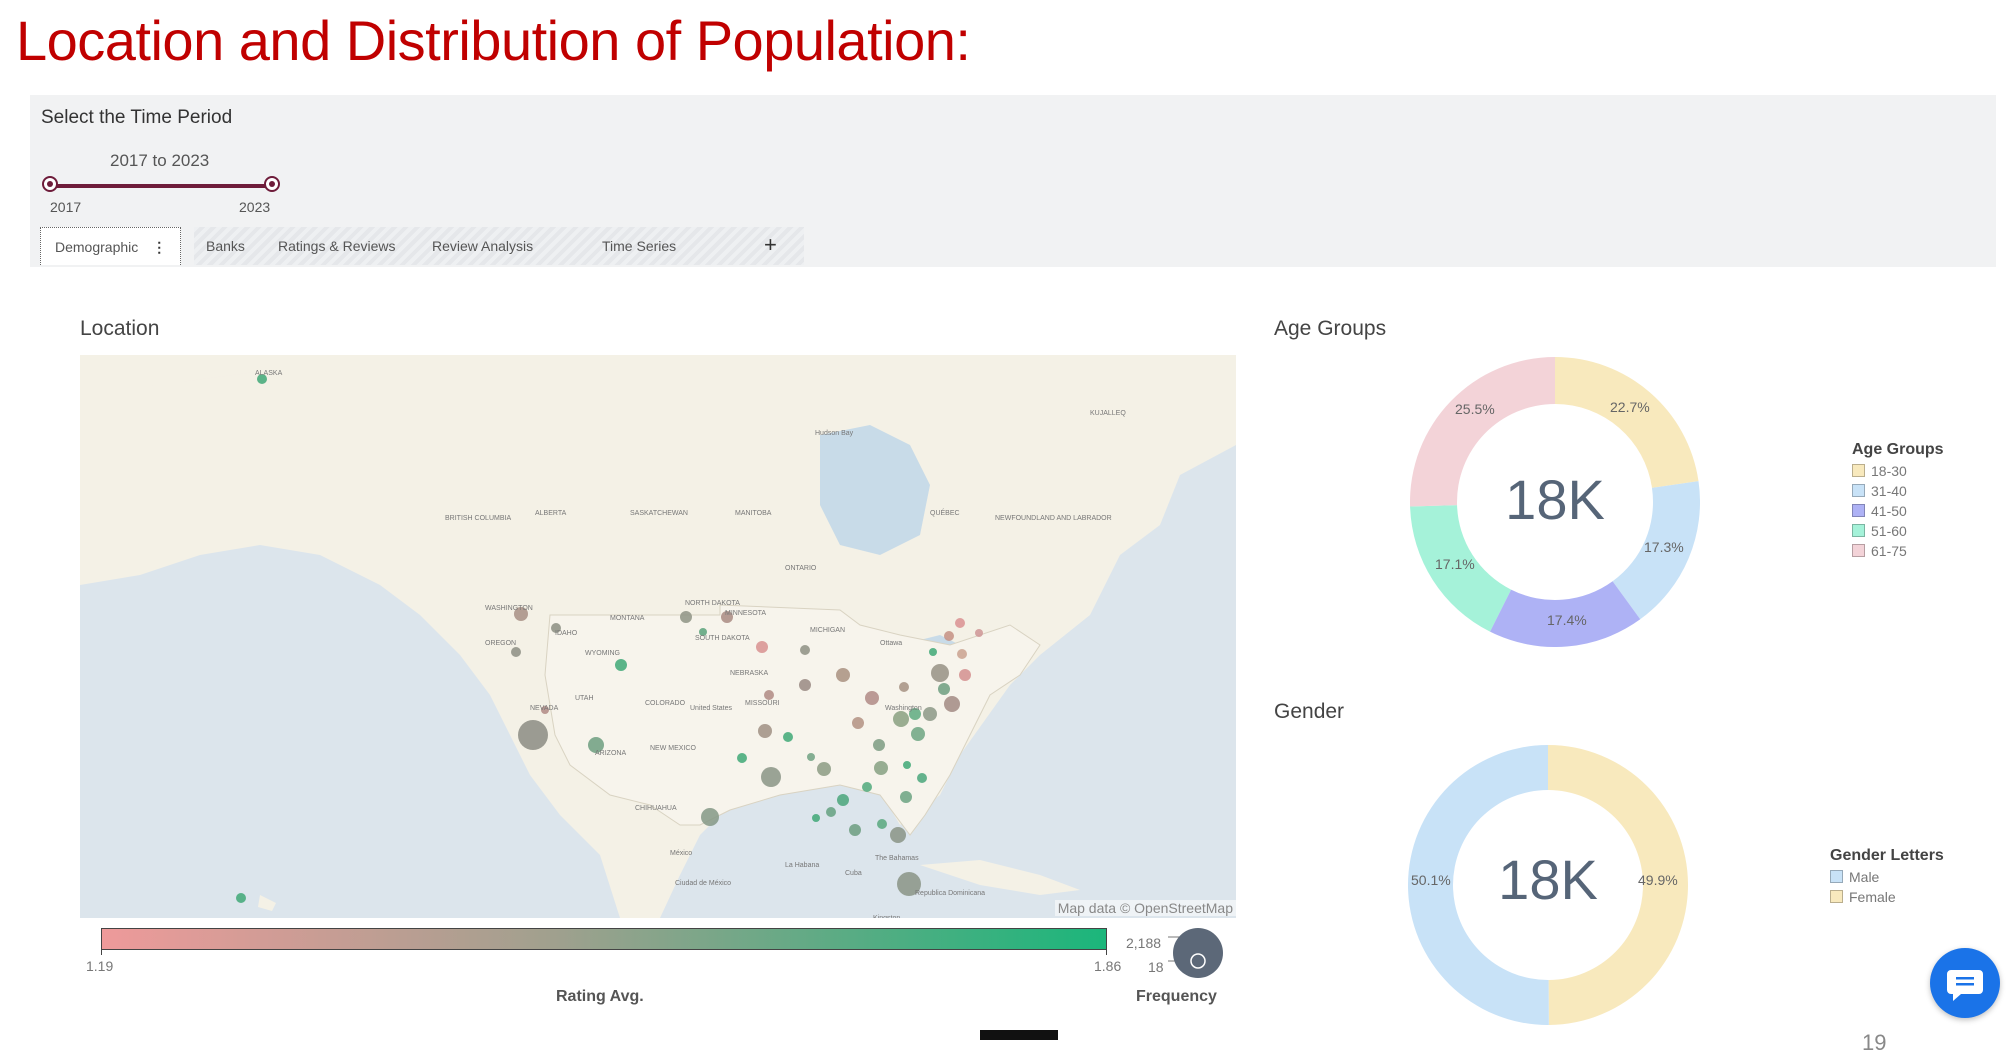 The height and width of the screenshot is (1056, 2016). Describe the element at coordinates (639, 246) in the screenshot. I see `tab-time-series: Time Series` at that location.